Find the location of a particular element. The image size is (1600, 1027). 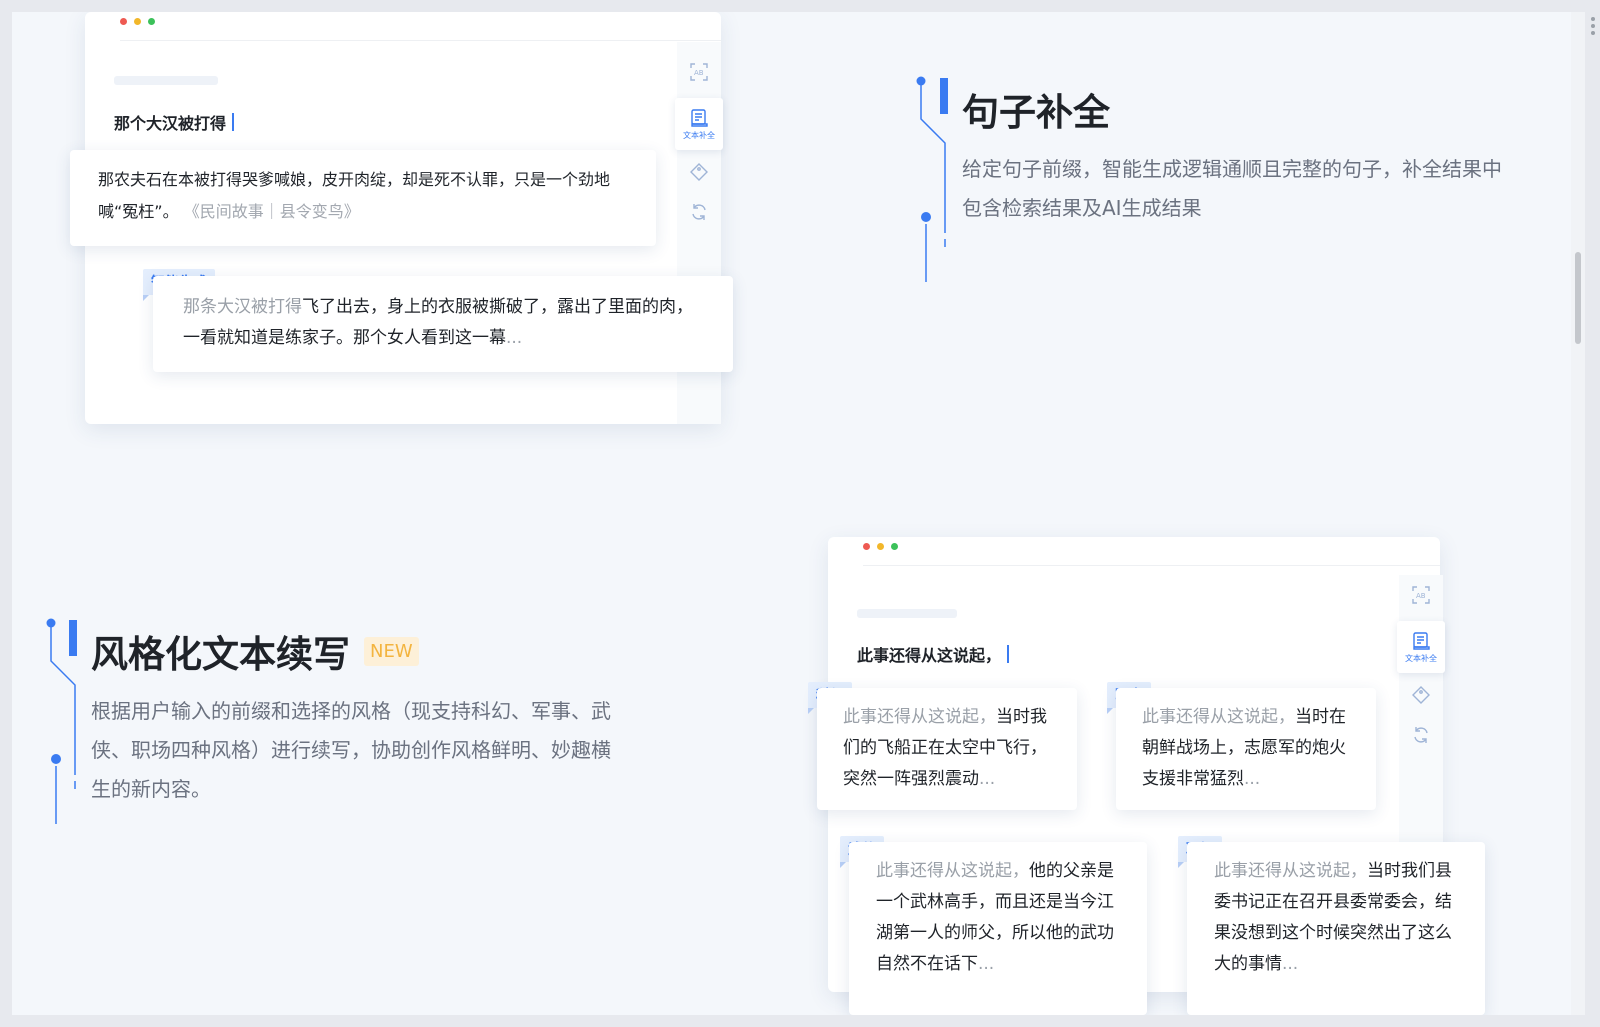

style-feature-title-text: 风格化文本续写 is located at coordinates (220, 654).